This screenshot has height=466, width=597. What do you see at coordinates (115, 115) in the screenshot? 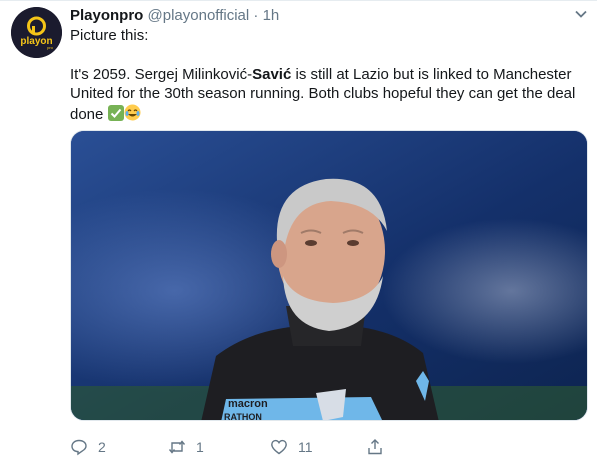
I see `check-mark-emoji` at bounding box center [115, 115].